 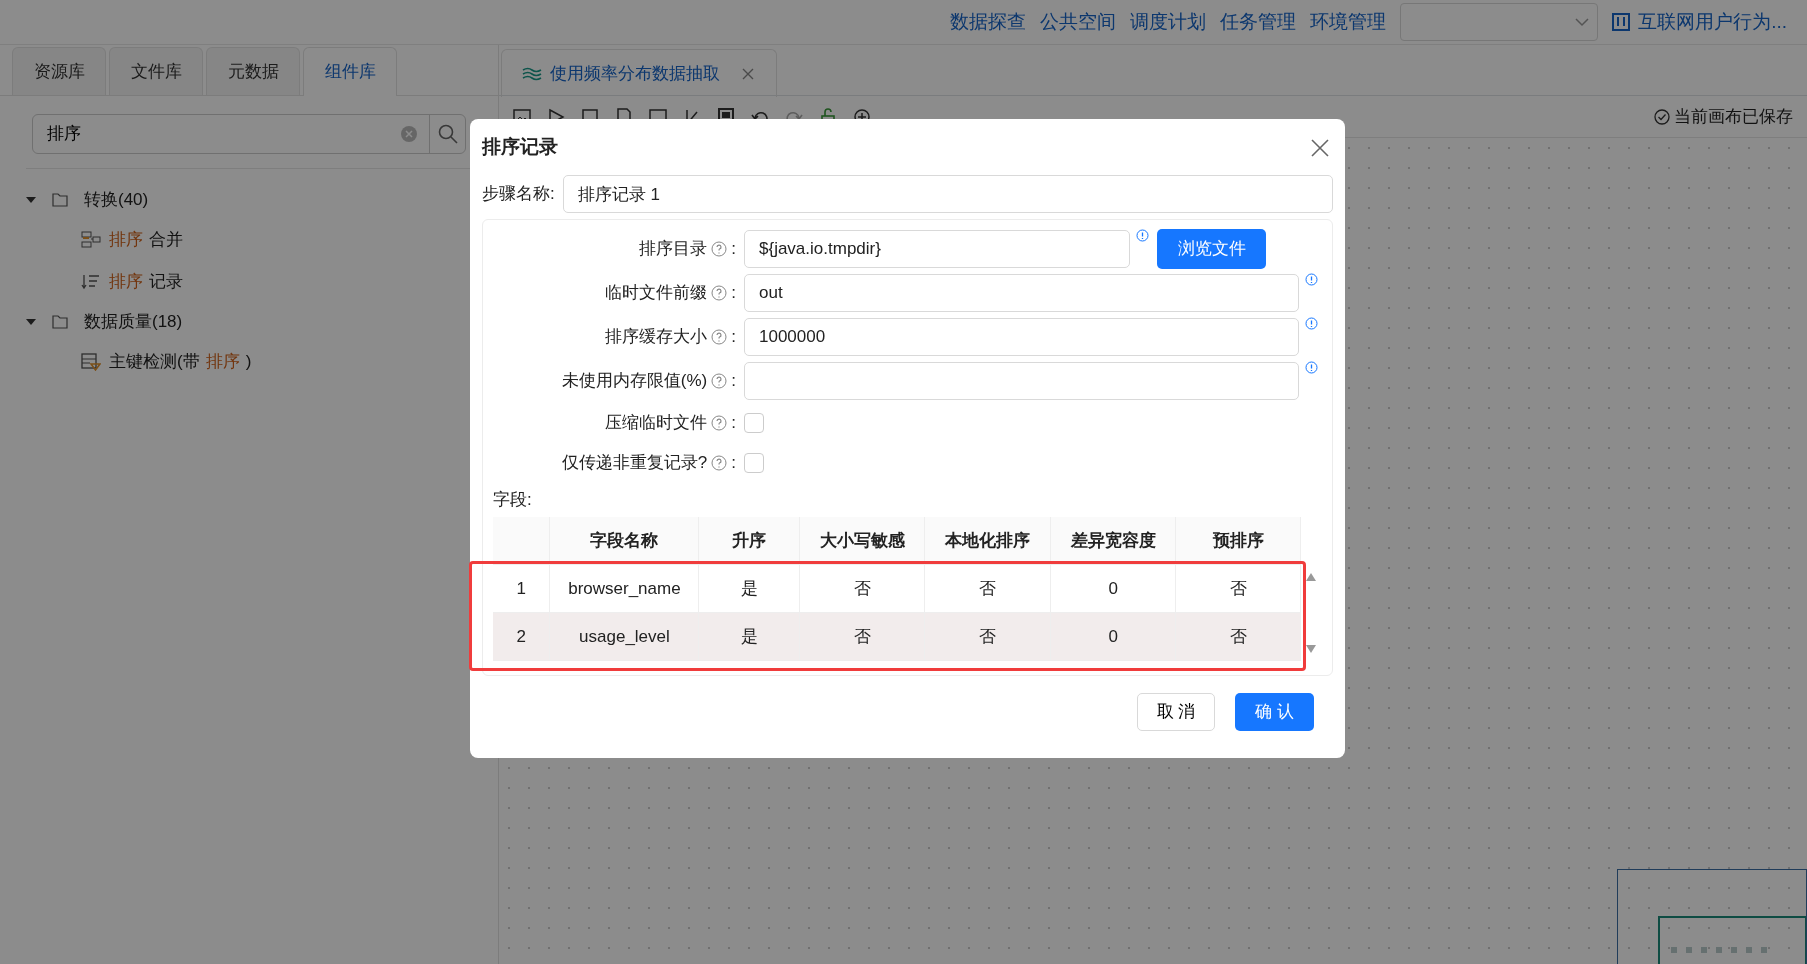 I want to click on check-circle-icon, so click(x=1662, y=116).